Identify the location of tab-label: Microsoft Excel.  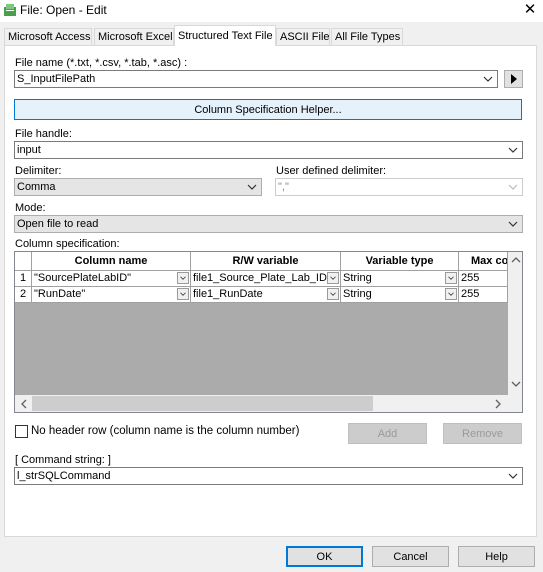
(135, 37).